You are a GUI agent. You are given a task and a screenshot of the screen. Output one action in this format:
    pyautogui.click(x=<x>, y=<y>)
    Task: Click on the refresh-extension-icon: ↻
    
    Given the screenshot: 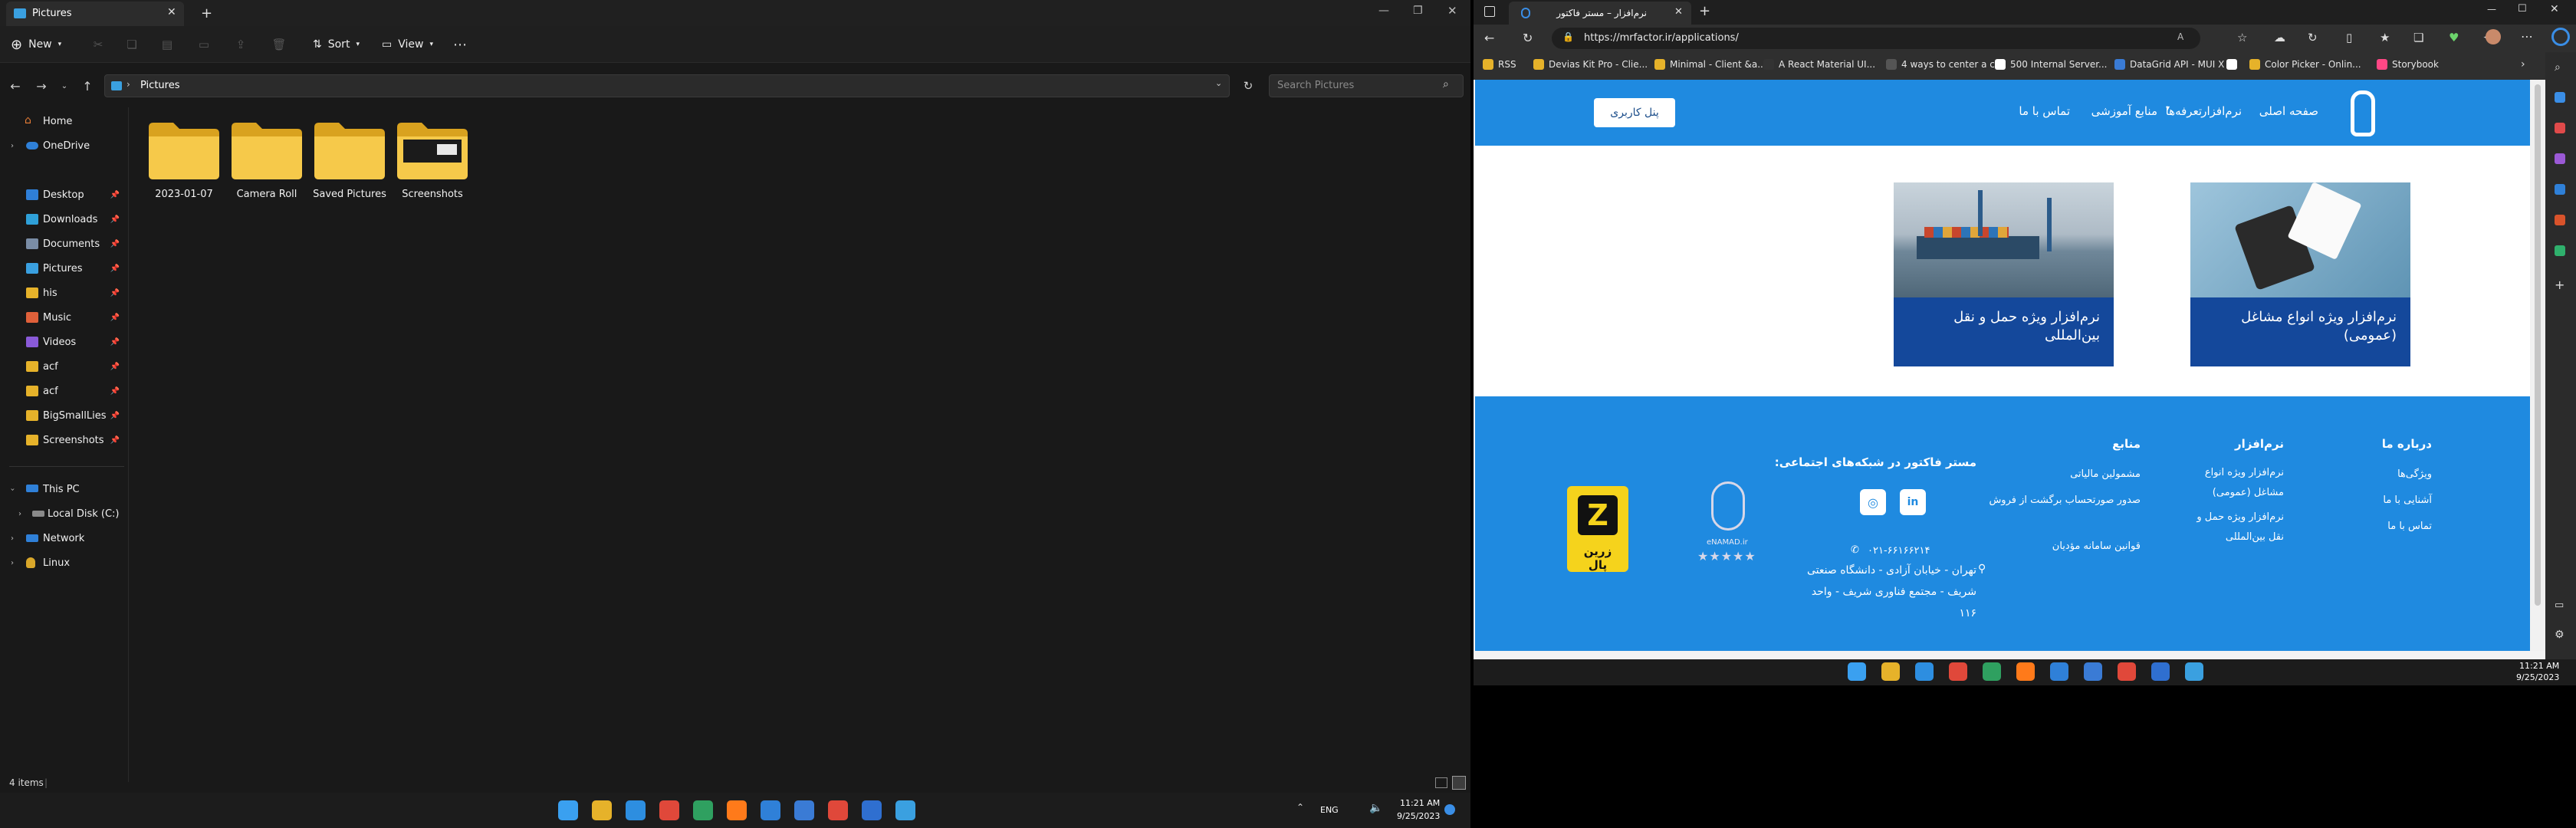 What is the action you would take?
    pyautogui.click(x=2313, y=37)
    